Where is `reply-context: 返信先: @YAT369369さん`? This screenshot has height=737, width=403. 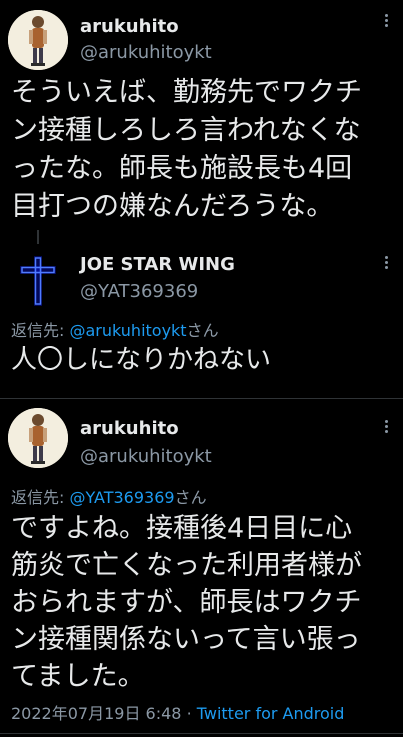
reply-context: 返信先: @YAT369369さん is located at coordinates (109, 496).